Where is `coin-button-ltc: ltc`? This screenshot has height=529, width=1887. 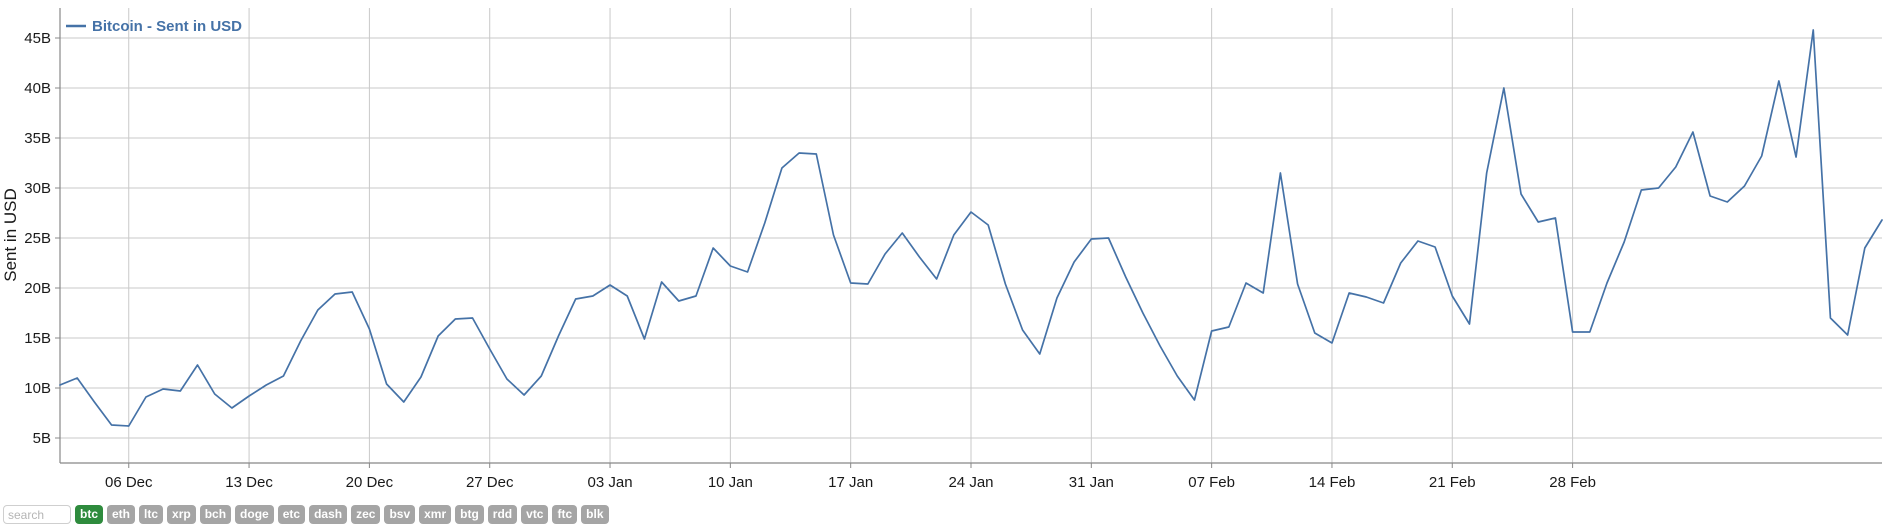 coin-button-ltc: ltc is located at coordinates (151, 514).